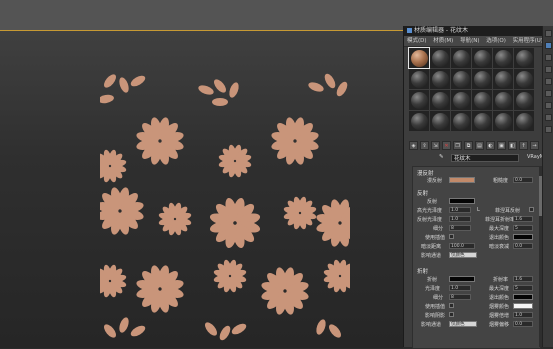 Image resolution: width=553 pixels, height=349 pixels. What do you see at coordinates (548, 33) in the screenshot?
I see `sample-type-icon` at bounding box center [548, 33].